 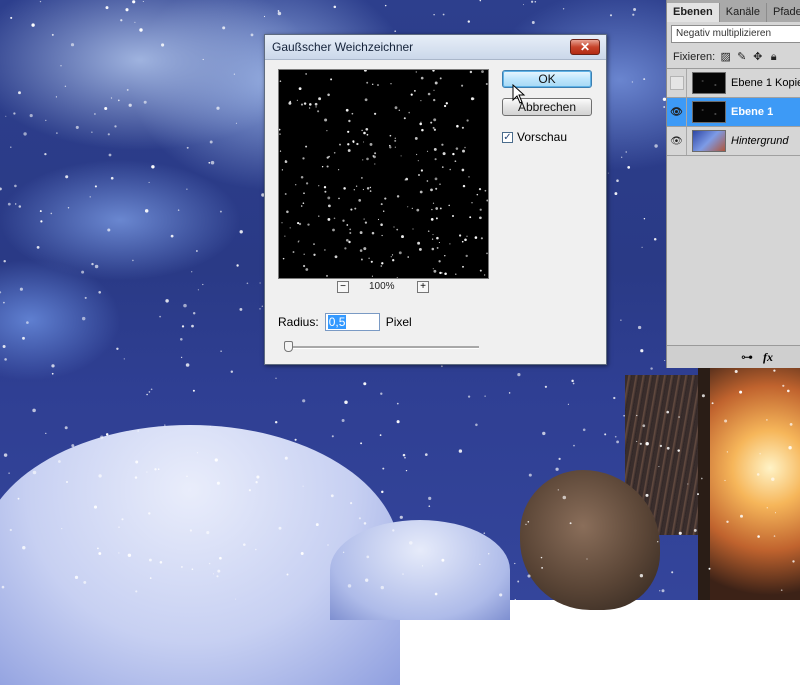 What do you see at coordinates (735, 34) in the screenshot?
I see `blend-mode-select: Negativ multiplizieren` at bounding box center [735, 34].